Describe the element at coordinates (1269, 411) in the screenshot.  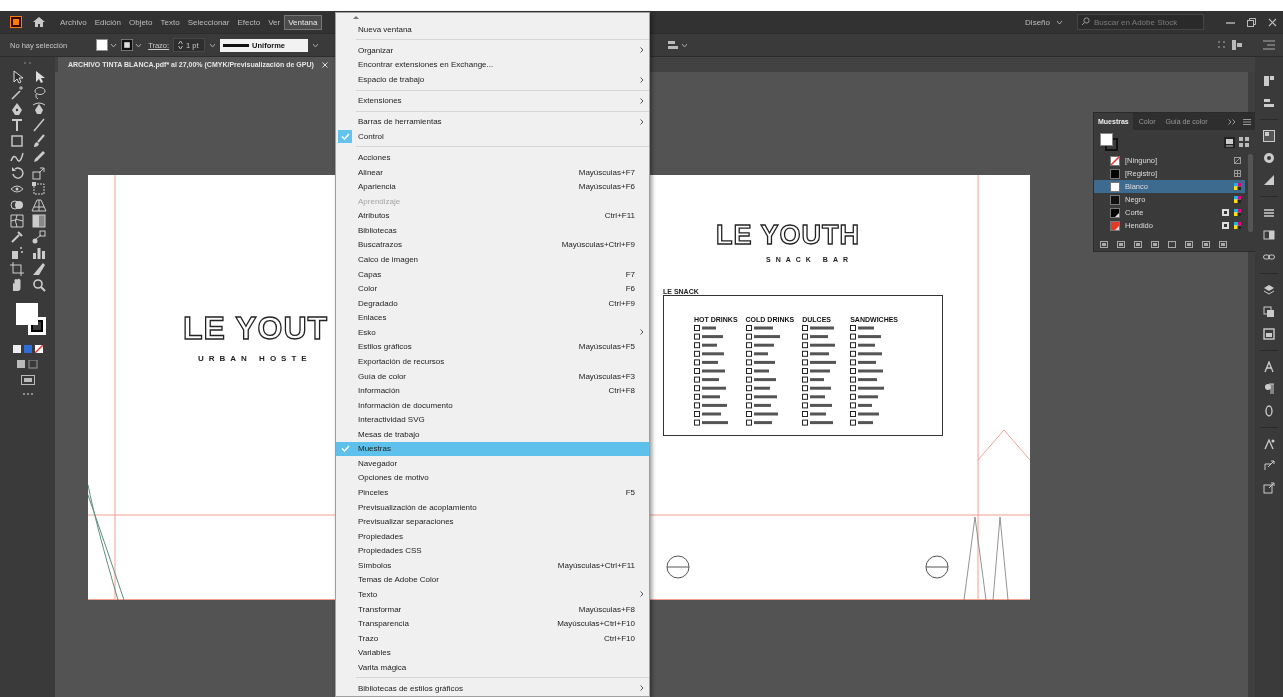
I see `opentype-icon` at that location.